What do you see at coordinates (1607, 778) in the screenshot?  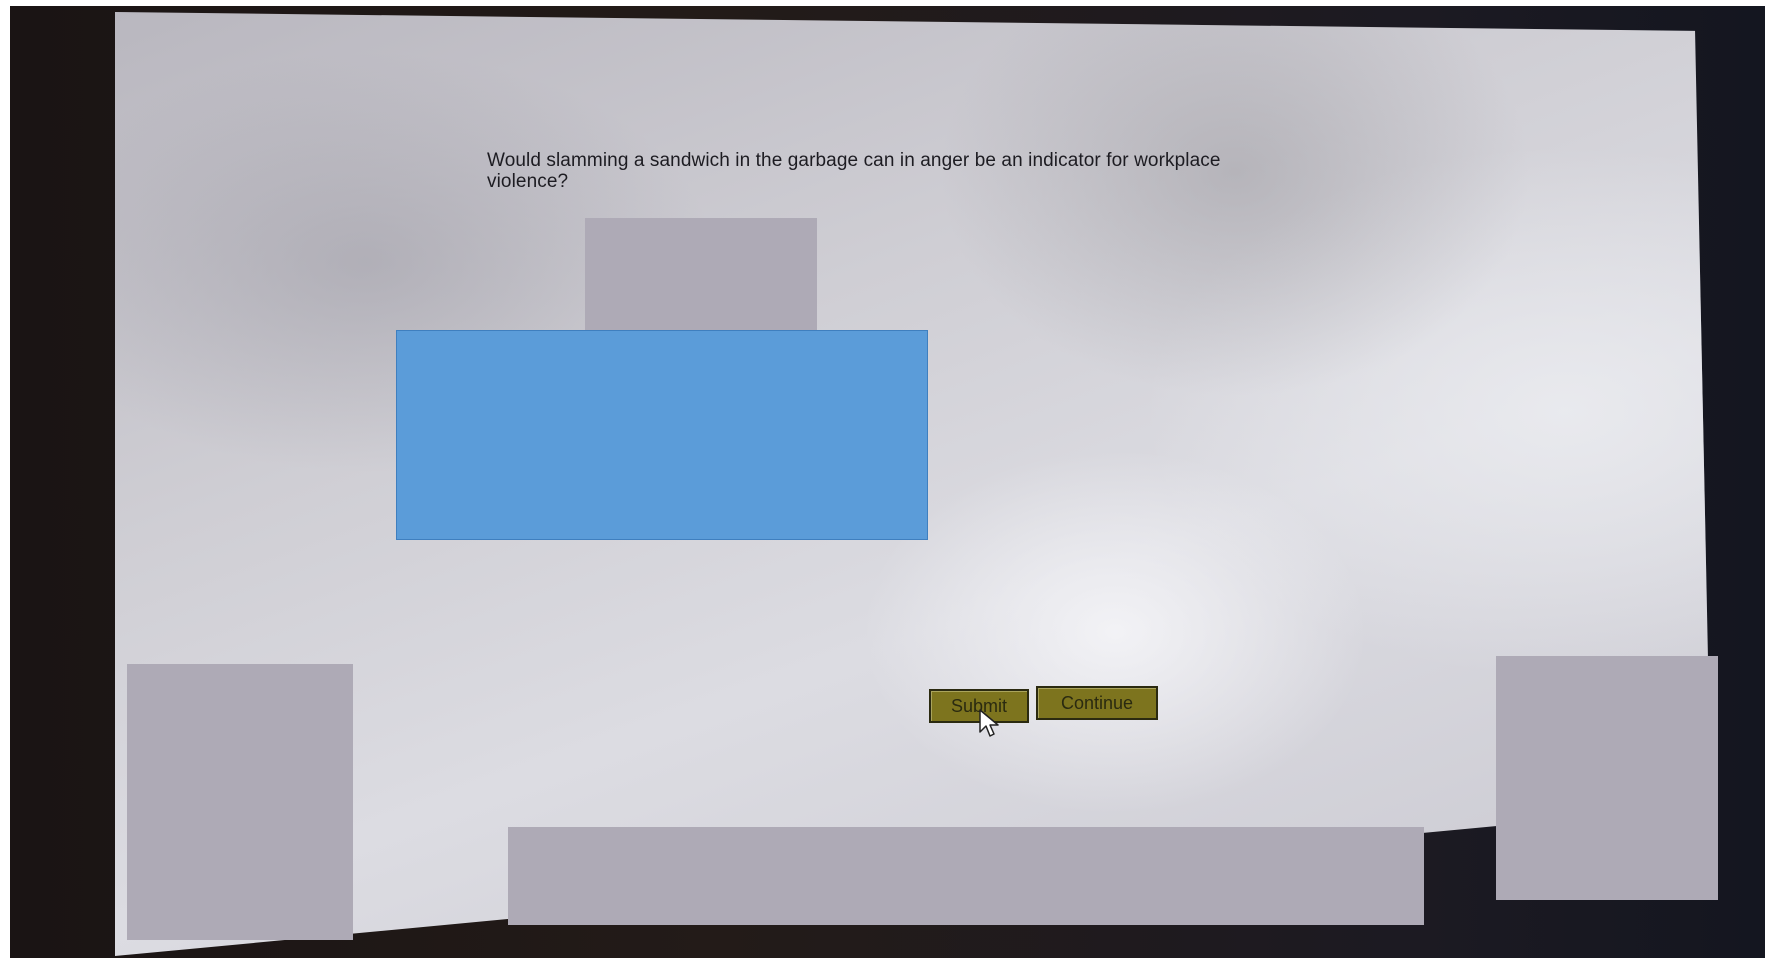 I see `redacted-region-right` at bounding box center [1607, 778].